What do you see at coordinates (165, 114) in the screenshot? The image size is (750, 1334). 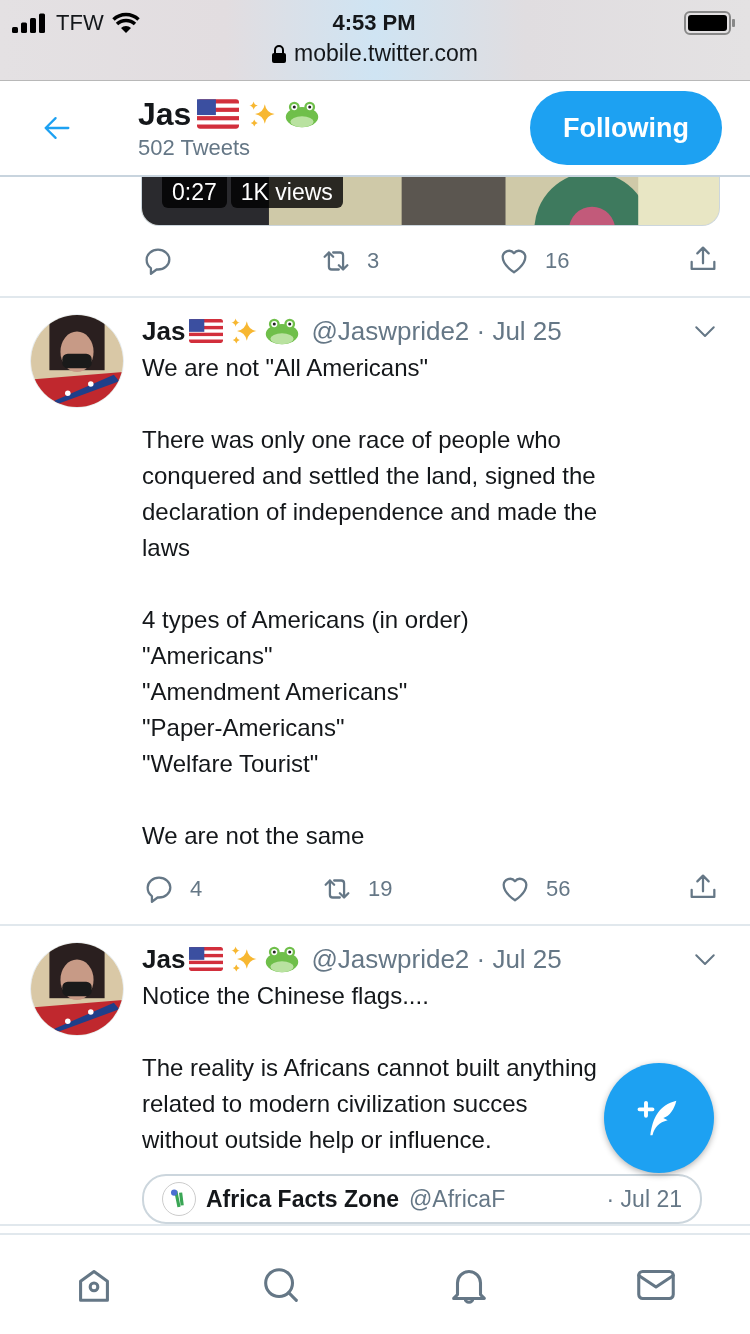 I see `profile-name: Jas` at bounding box center [165, 114].